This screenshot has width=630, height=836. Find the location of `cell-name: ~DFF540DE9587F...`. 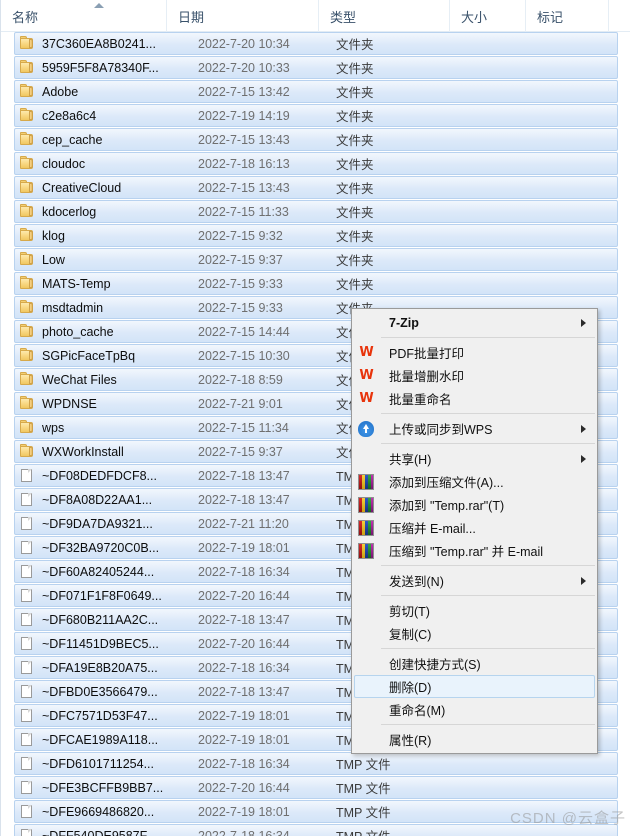

cell-name: ~DFF540DE9587F... is located at coordinates (106, 832).